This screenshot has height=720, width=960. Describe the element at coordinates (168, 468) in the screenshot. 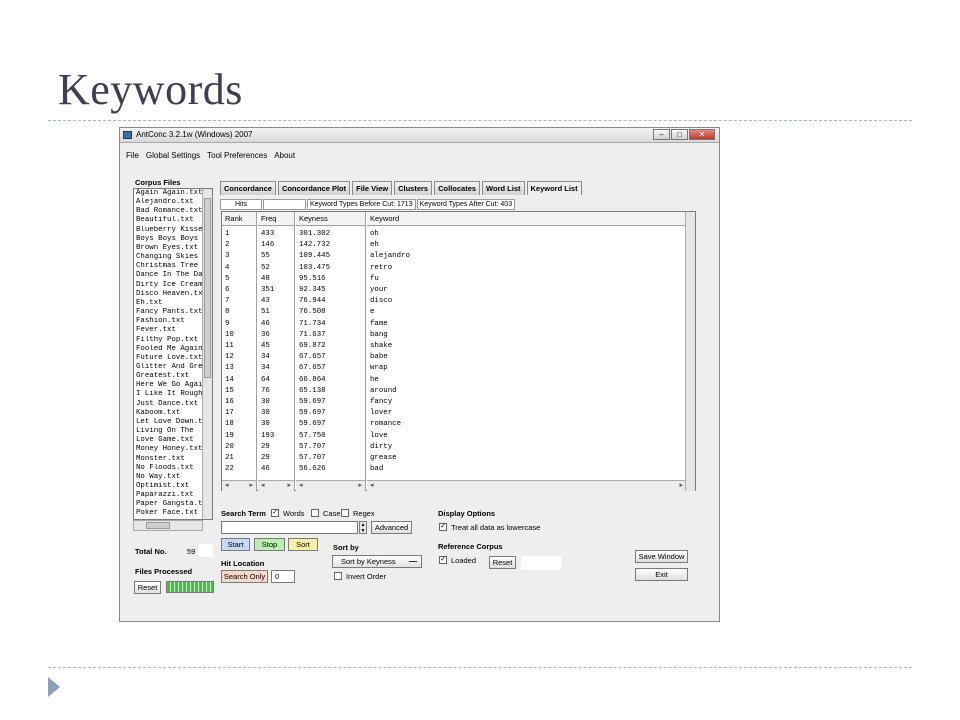

I see `corpus-file-item: No Floods.txt` at that location.